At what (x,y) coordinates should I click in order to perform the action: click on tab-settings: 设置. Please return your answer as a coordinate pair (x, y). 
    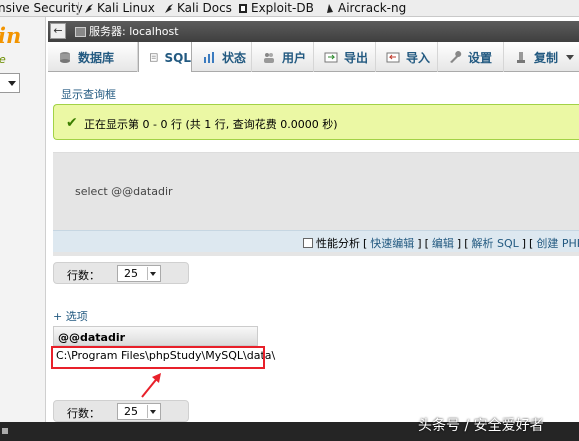
    Looking at the image, I should click on (471, 57).